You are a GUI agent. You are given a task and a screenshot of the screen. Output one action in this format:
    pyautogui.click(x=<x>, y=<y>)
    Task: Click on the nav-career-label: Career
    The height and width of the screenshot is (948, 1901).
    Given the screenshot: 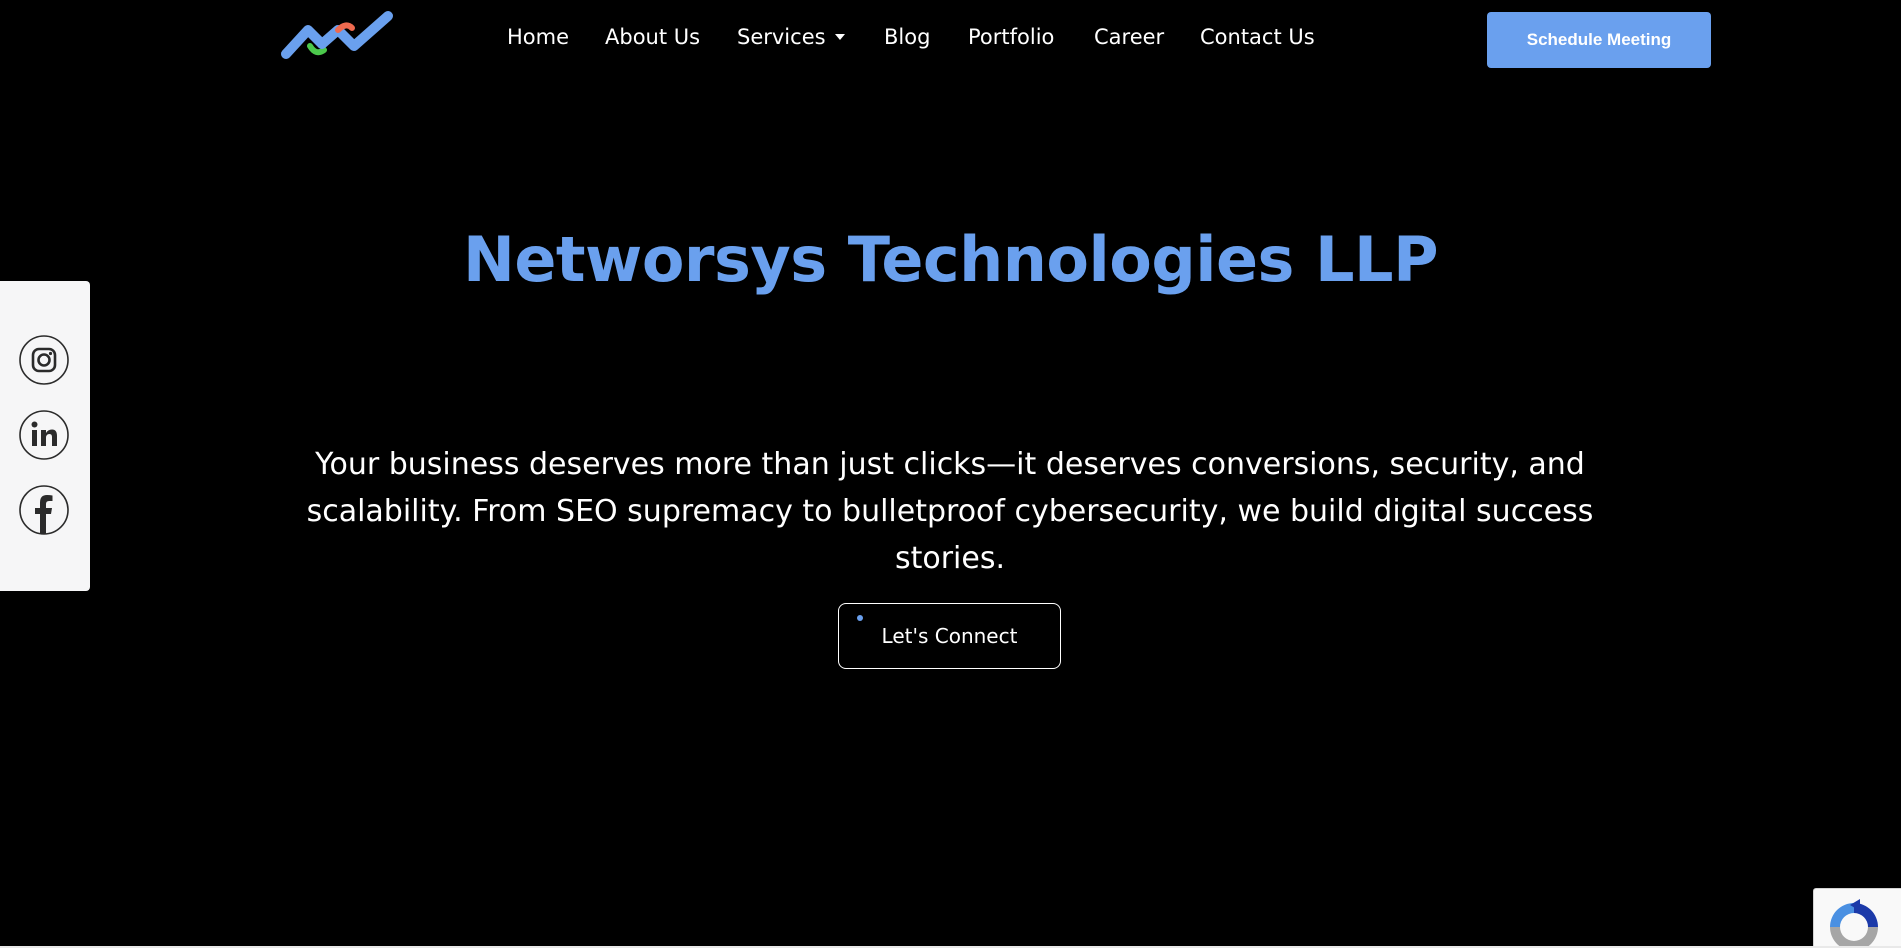 What is the action you would take?
    pyautogui.click(x=1129, y=37)
    